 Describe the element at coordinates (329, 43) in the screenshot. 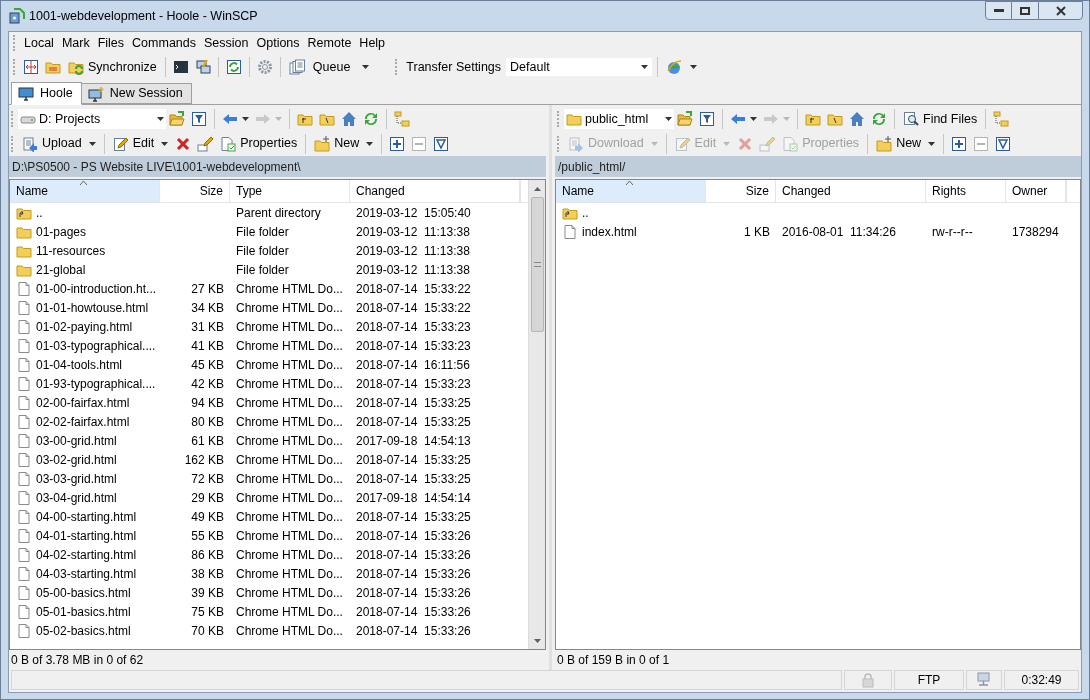

I see `menu-item: Remote` at that location.